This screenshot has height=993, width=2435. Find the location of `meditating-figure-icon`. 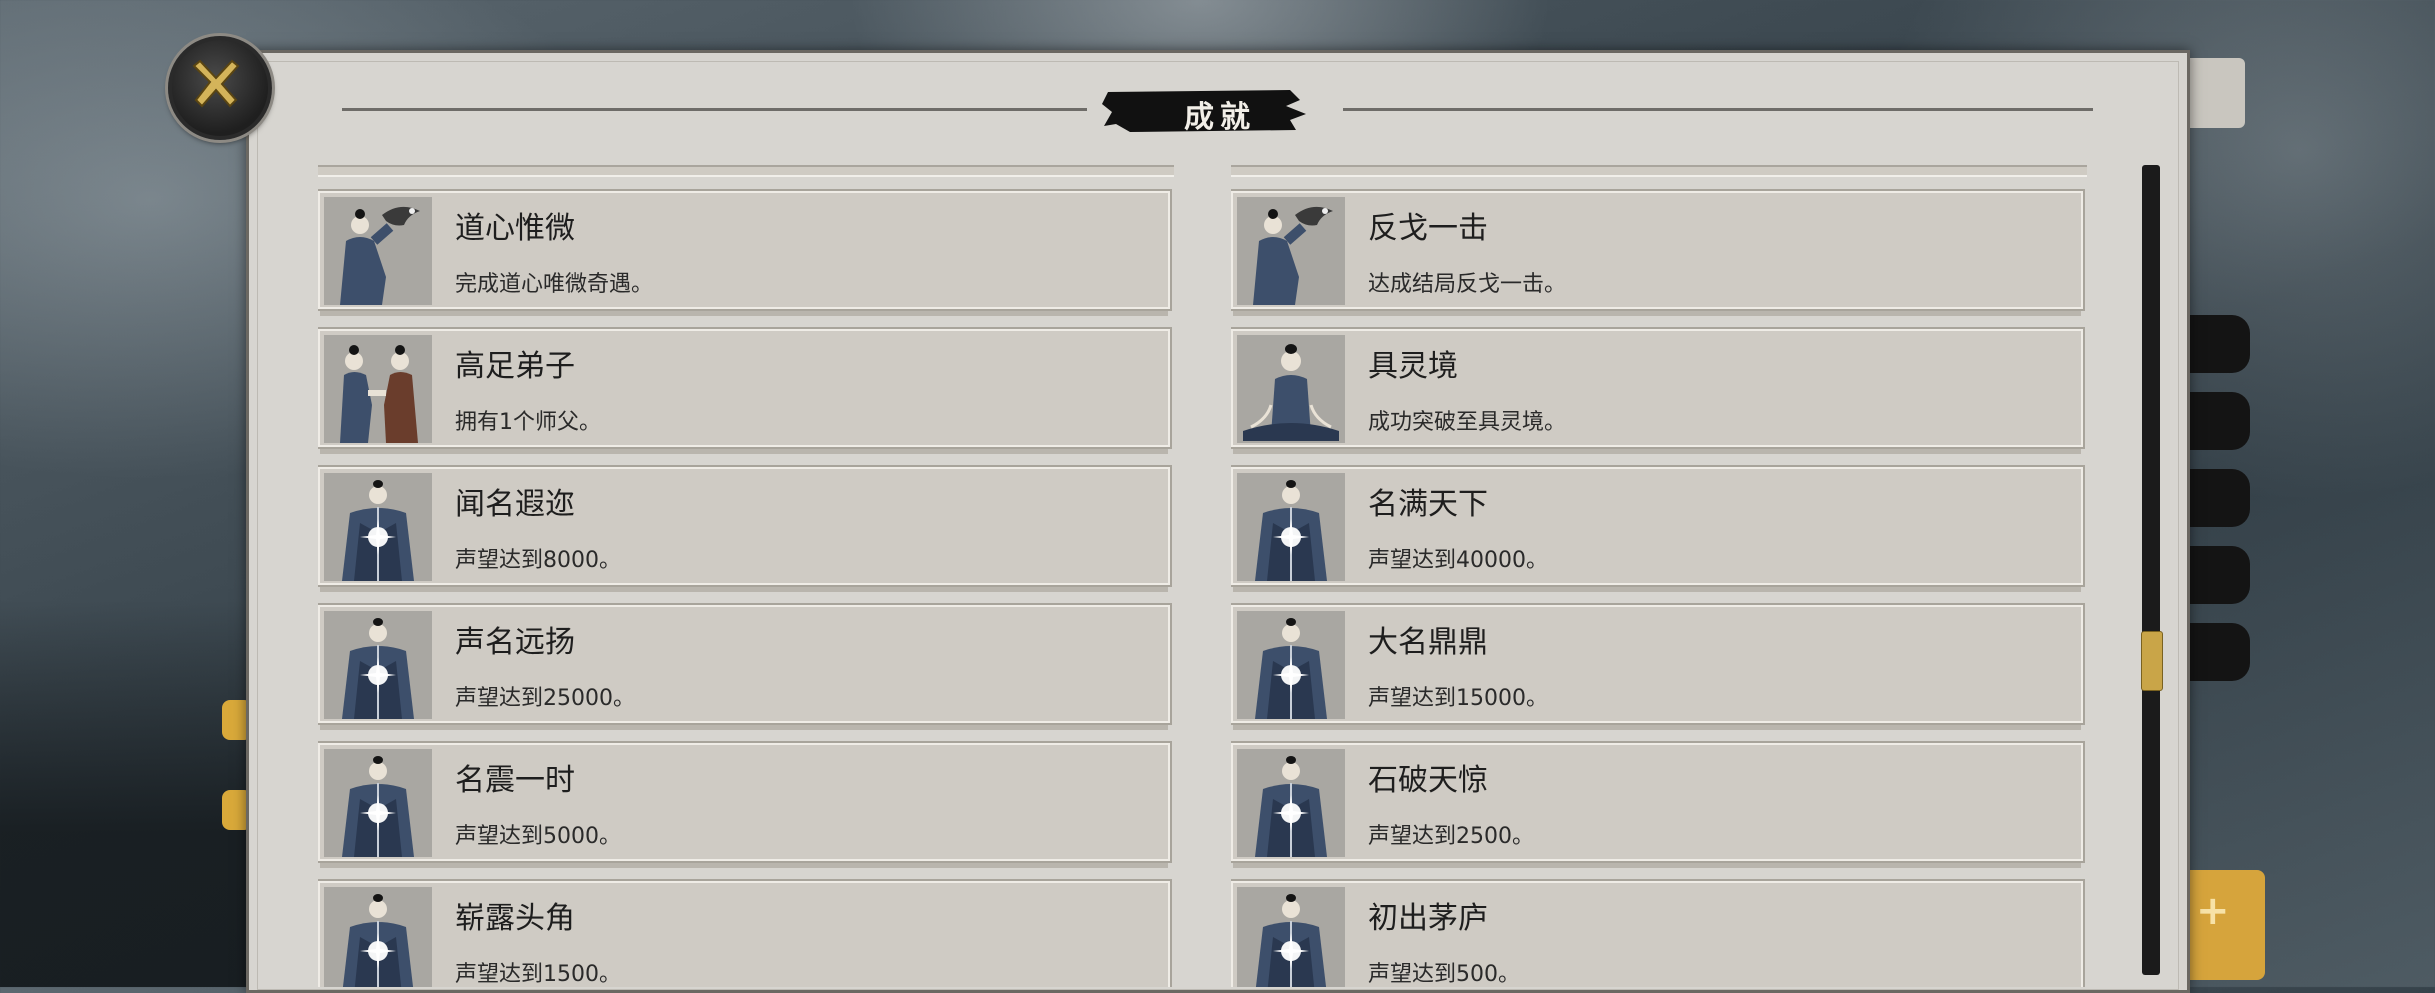

meditating-figure-icon is located at coordinates (1291, 389).